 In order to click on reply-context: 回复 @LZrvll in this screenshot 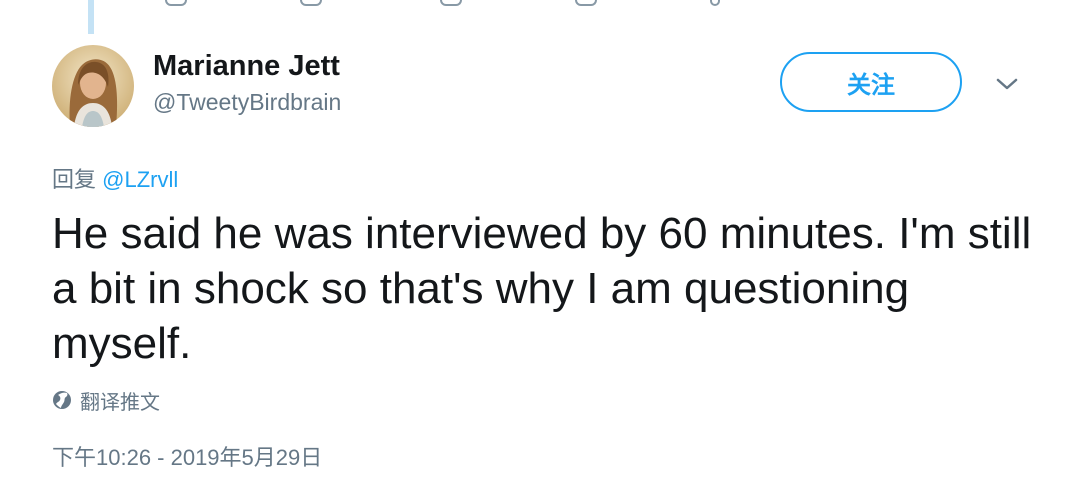, I will do `click(115, 178)`.